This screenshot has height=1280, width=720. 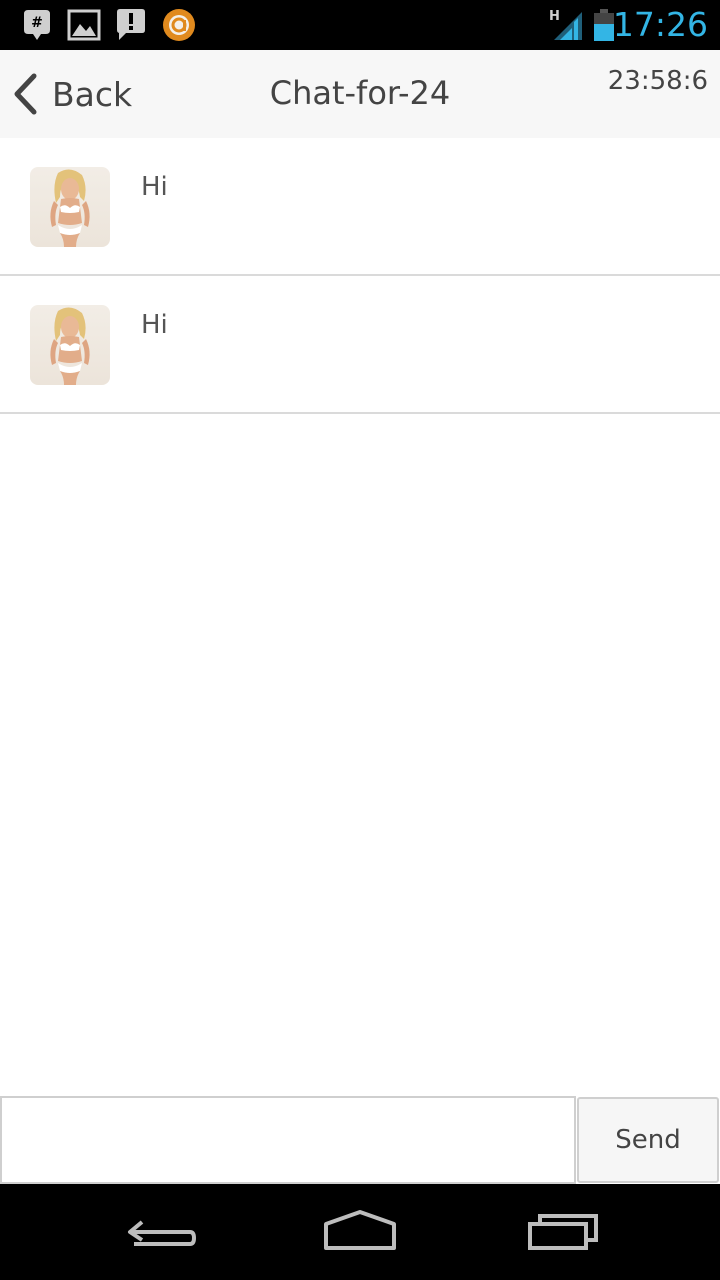 I want to click on notification-plus-icon: #, so click(x=37, y=25).